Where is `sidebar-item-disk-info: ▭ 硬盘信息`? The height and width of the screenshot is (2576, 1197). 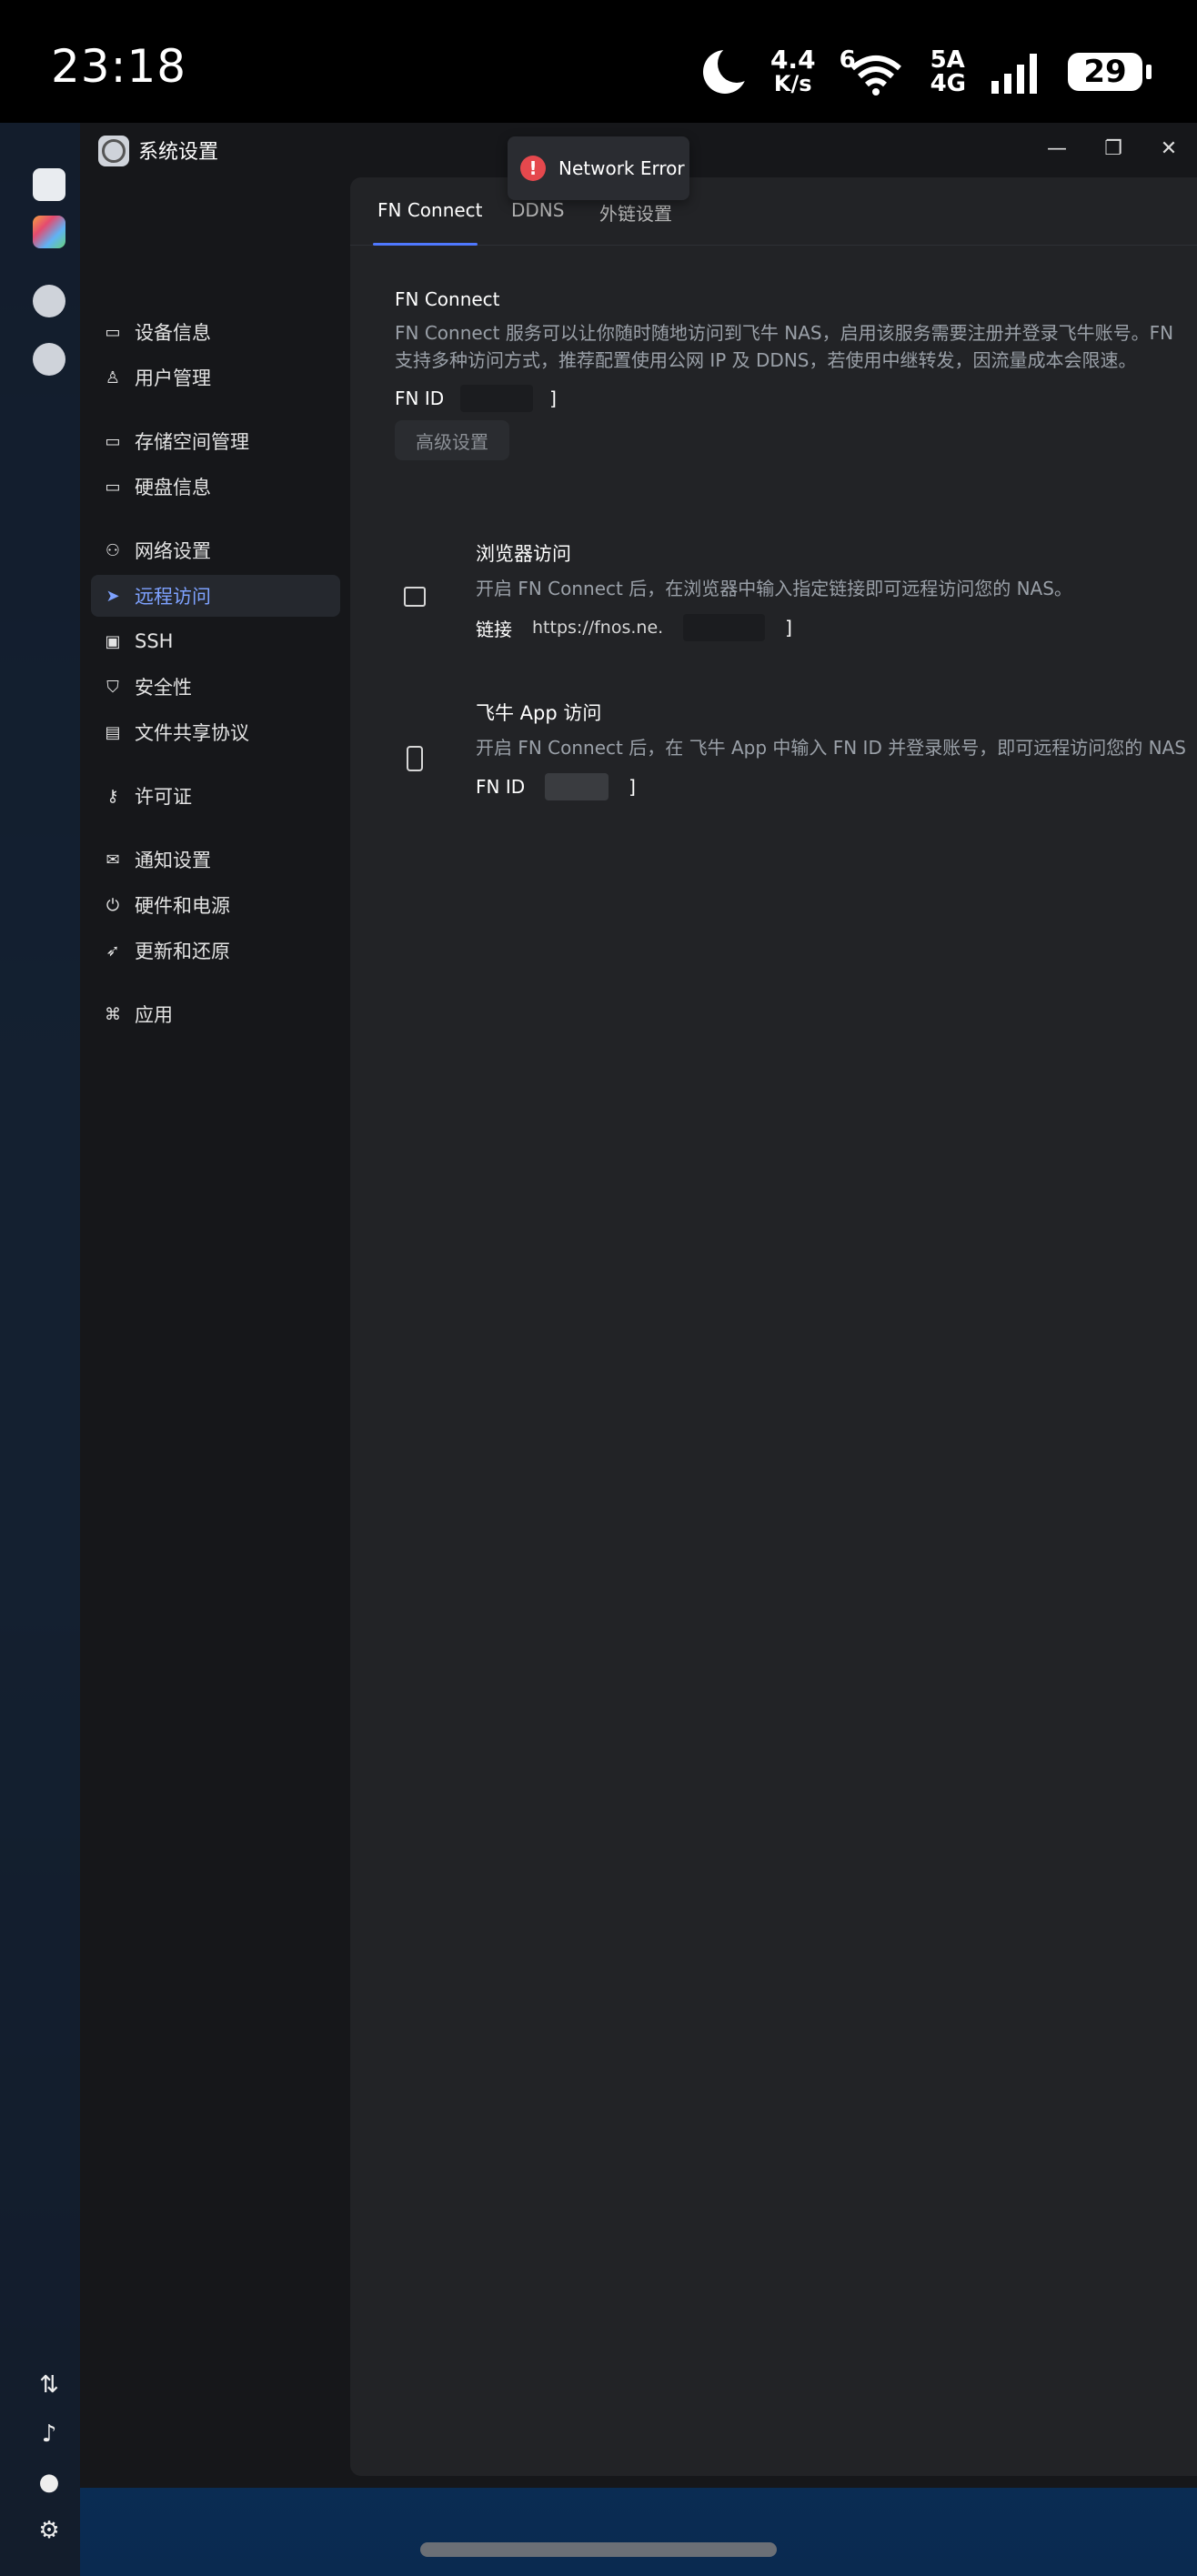
sidebar-item-disk-info: ▭ 硬盘信息 is located at coordinates (215, 487).